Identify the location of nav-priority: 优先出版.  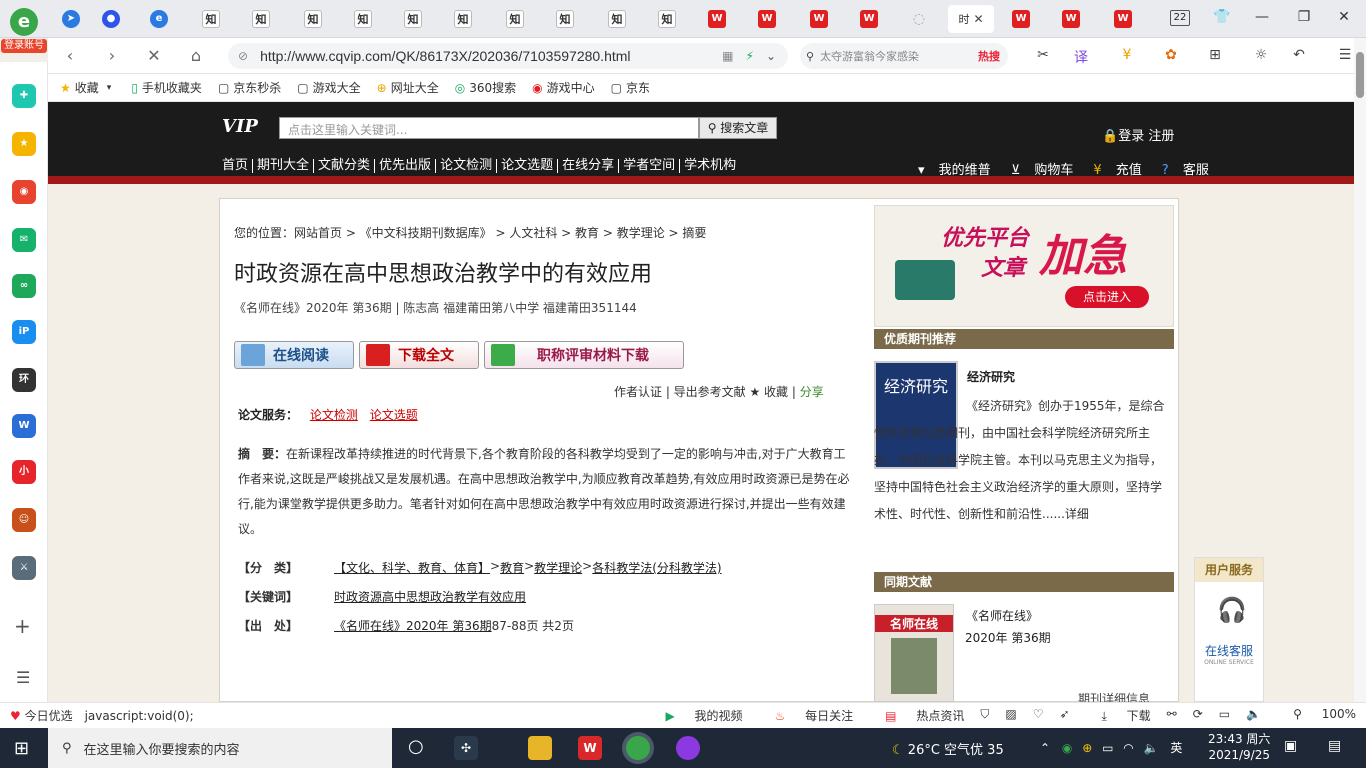
(406, 166).